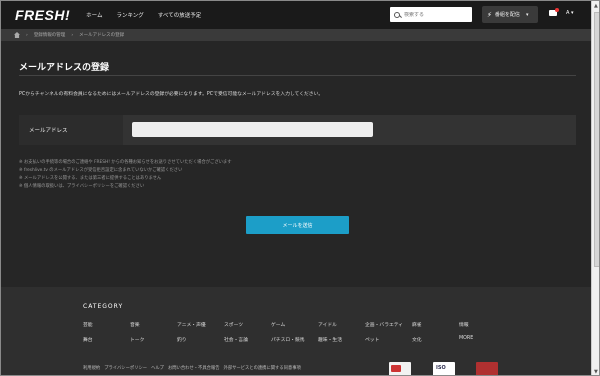 This screenshot has height=376, width=600. Describe the element at coordinates (341, 339) in the screenshot. I see `category-link: 趣味・生活` at that location.